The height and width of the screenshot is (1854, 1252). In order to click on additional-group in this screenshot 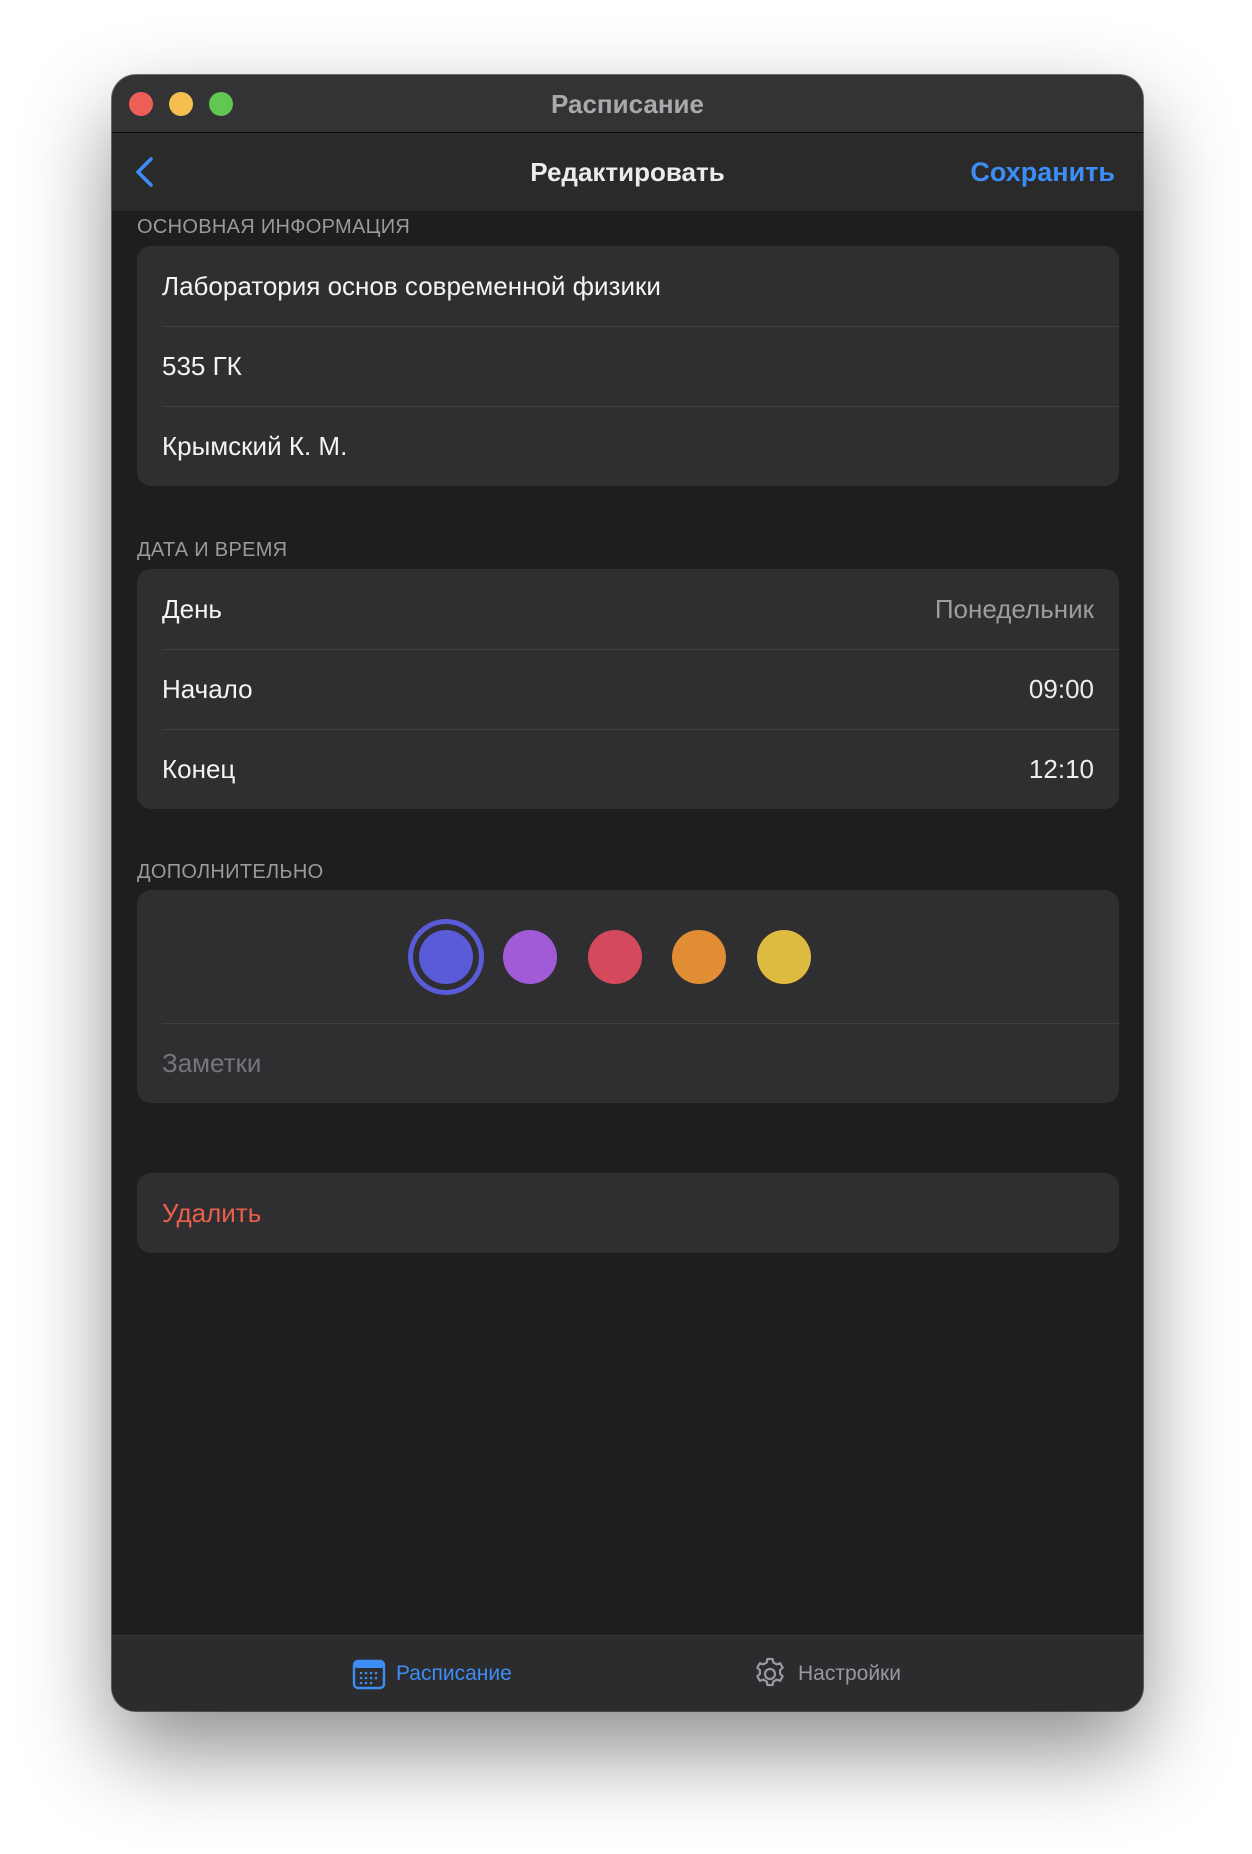, I will do `click(628, 996)`.